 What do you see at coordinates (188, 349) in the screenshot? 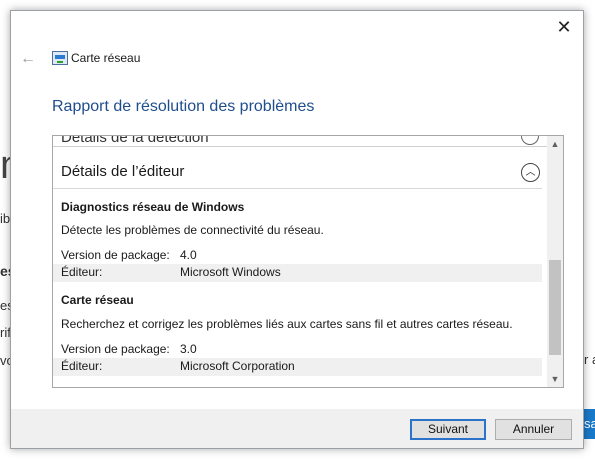
I see `version-value: 3.0` at bounding box center [188, 349].